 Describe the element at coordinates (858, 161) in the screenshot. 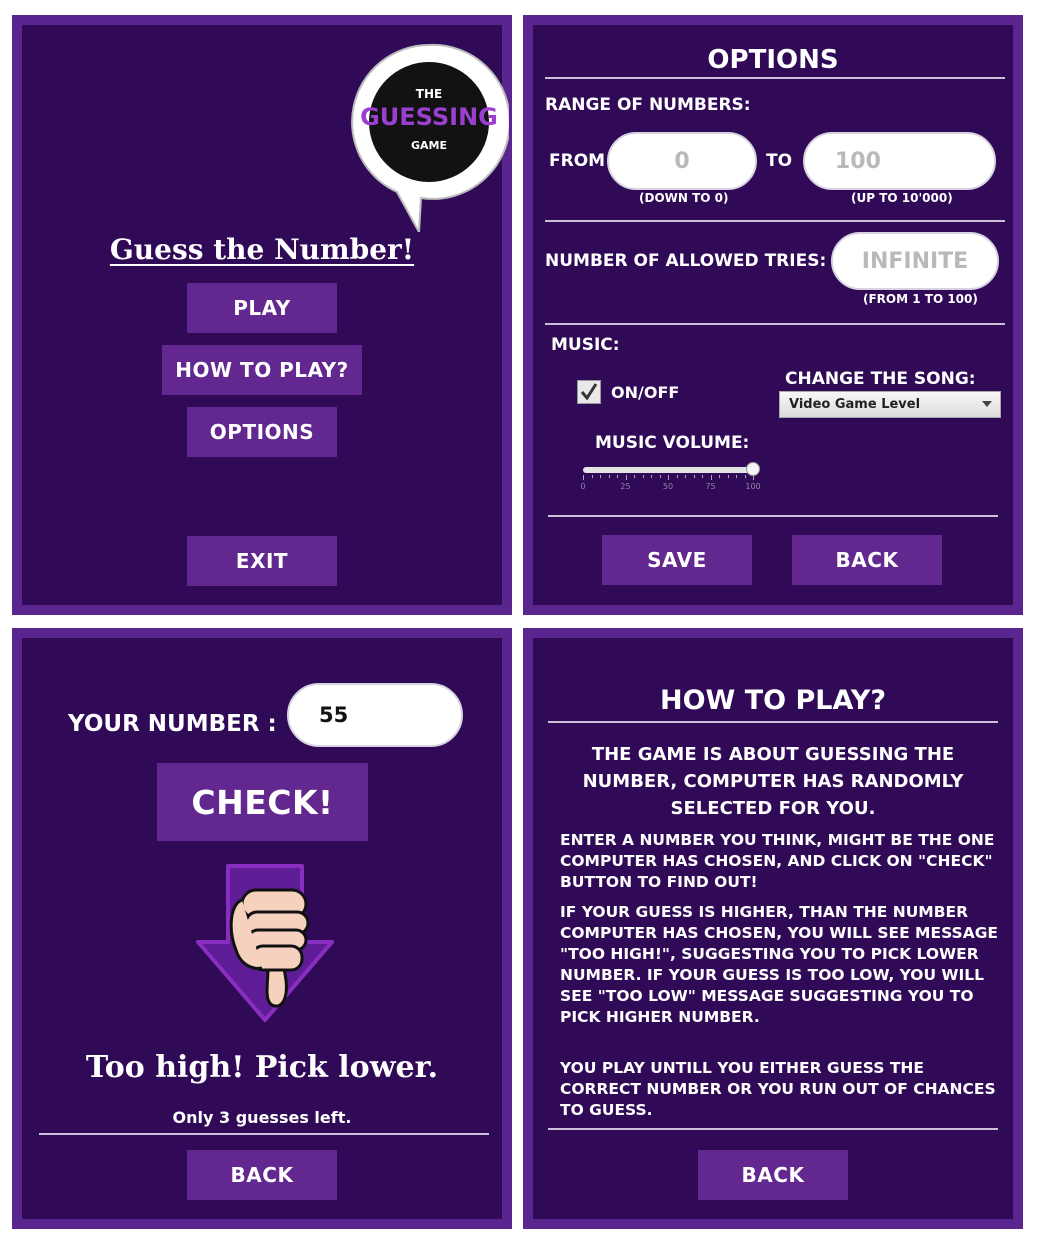

I see `to-placeholder: 100` at that location.